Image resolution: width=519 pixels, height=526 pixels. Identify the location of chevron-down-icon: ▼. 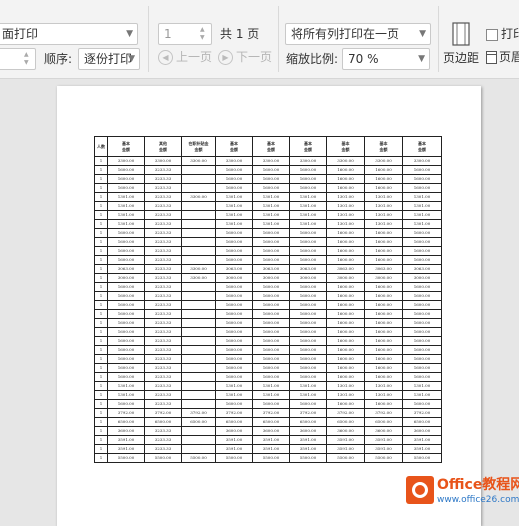
(421, 59).